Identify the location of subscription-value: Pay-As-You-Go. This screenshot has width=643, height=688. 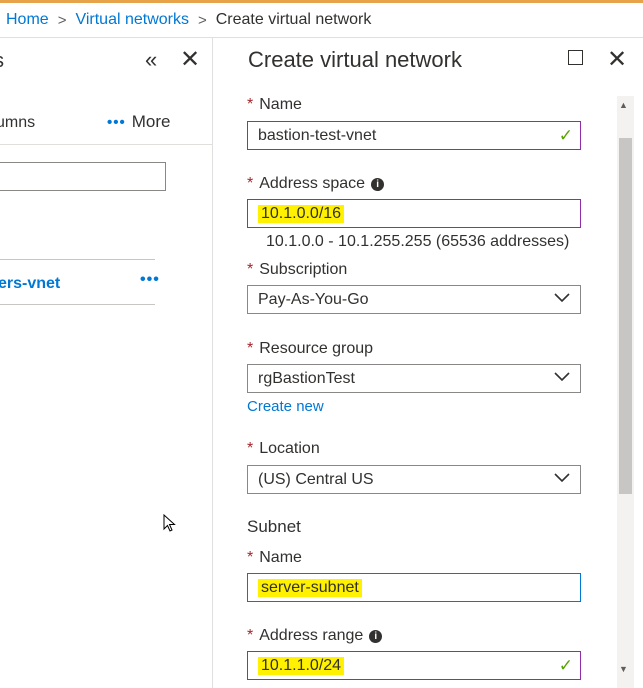
(313, 299).